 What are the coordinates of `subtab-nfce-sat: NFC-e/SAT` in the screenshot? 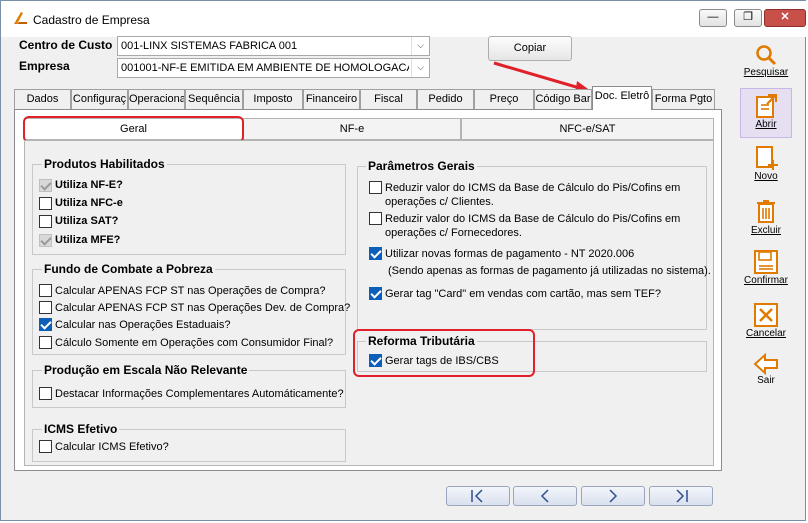 It's located at (587, 129).